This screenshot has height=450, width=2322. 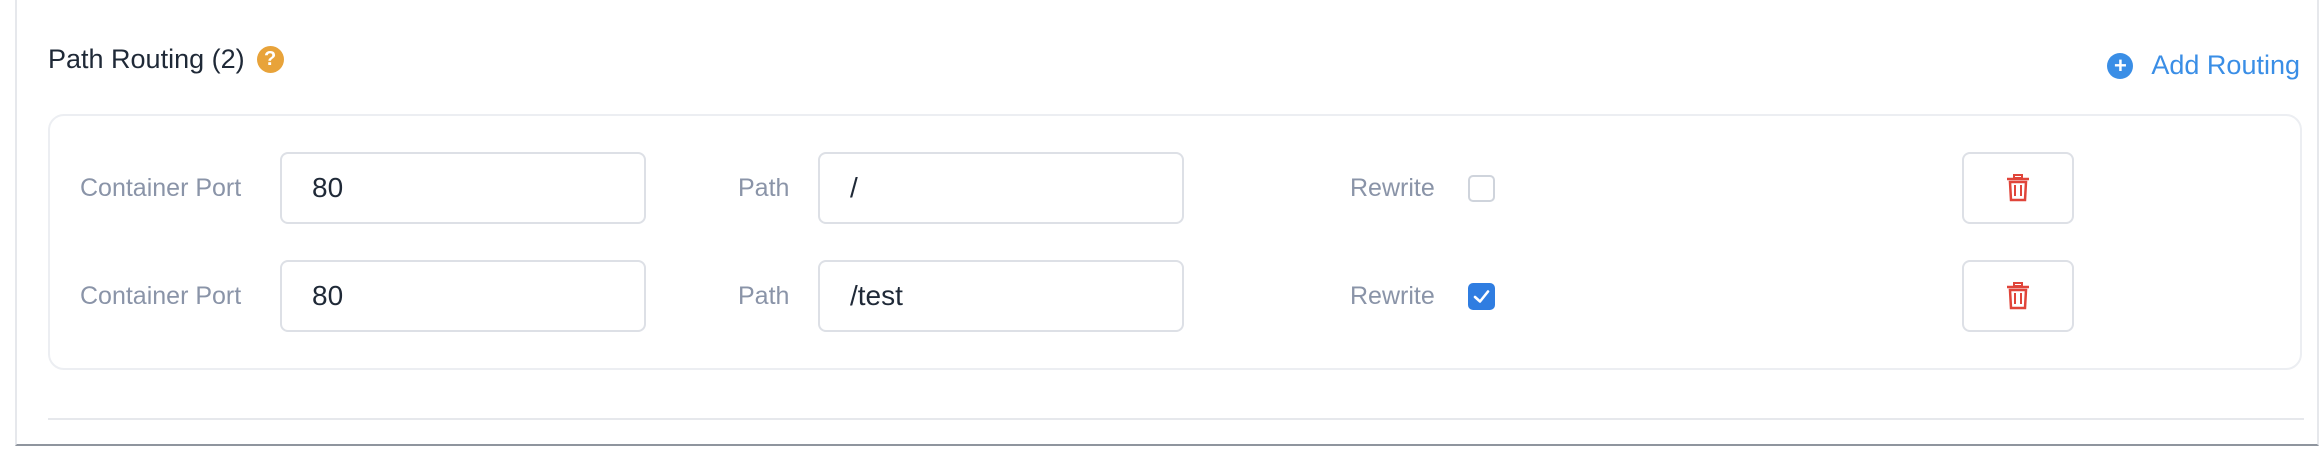 What do you see at coordinates (2225, 65) in the screenshot?
I see `add-routing-label: Add Routing` at bounding box center [2225, 65].